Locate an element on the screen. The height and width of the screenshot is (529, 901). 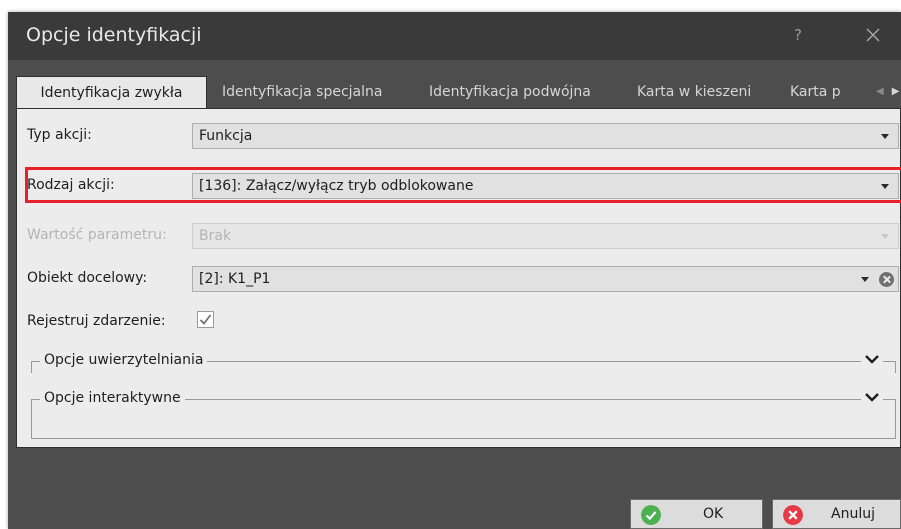
tab-identyfikacja-zwykla: Identyfikacja zwykła is located at coordinates (111, 93).